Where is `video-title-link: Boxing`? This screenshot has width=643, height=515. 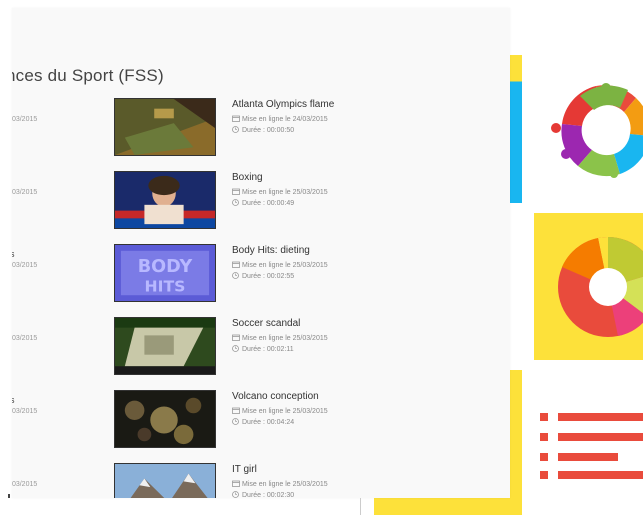
video-title-link: Boxing is located at coordinates (362, 178).